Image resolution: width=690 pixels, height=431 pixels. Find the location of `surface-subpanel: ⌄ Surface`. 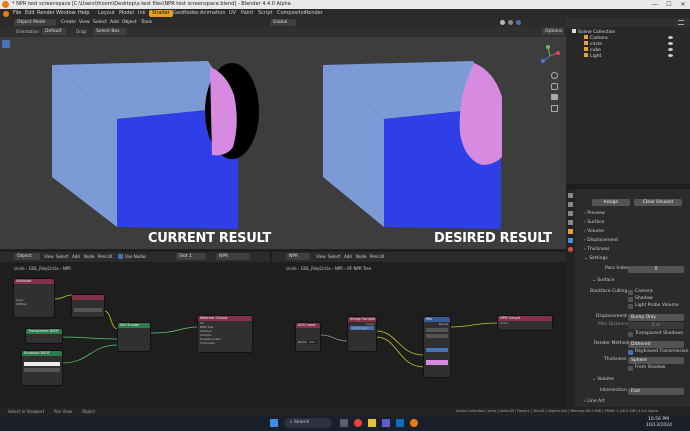

surface-subpanel: ⌄ Surface is located at coordinates (603, 281).